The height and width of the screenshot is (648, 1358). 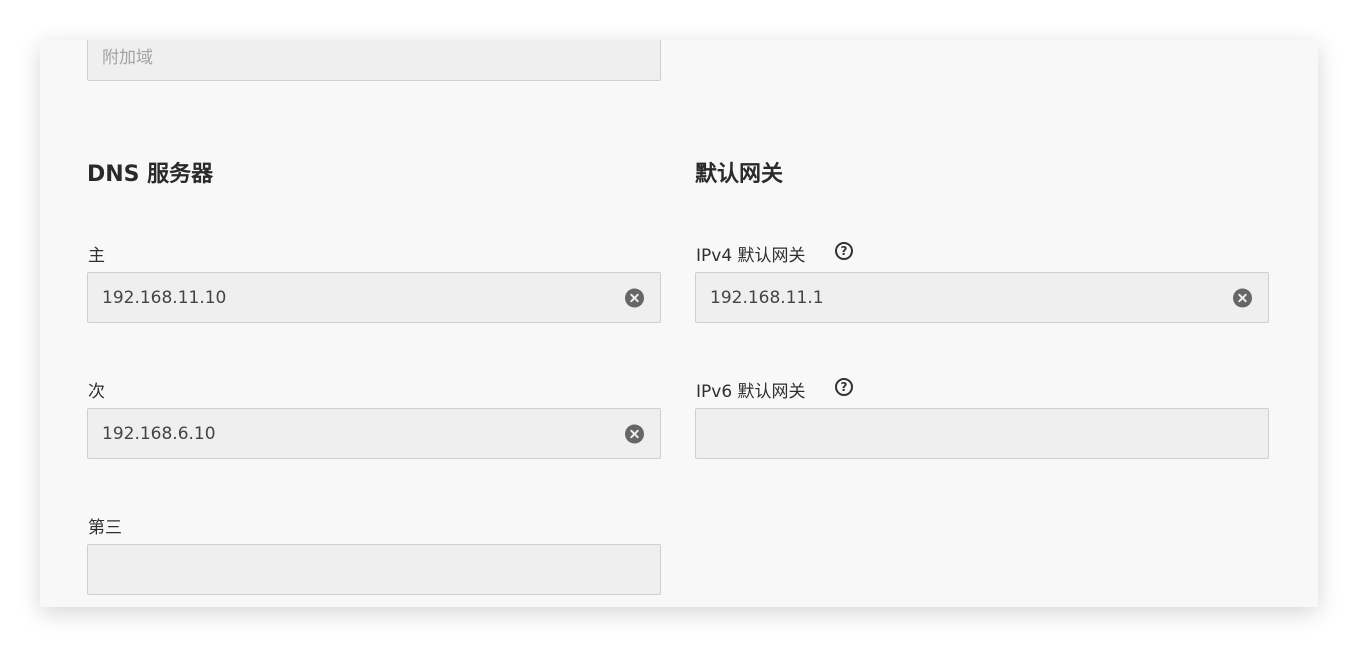 I want to click on dns-secondary-value: 192.168.6.10, so click(x=159, y=433).